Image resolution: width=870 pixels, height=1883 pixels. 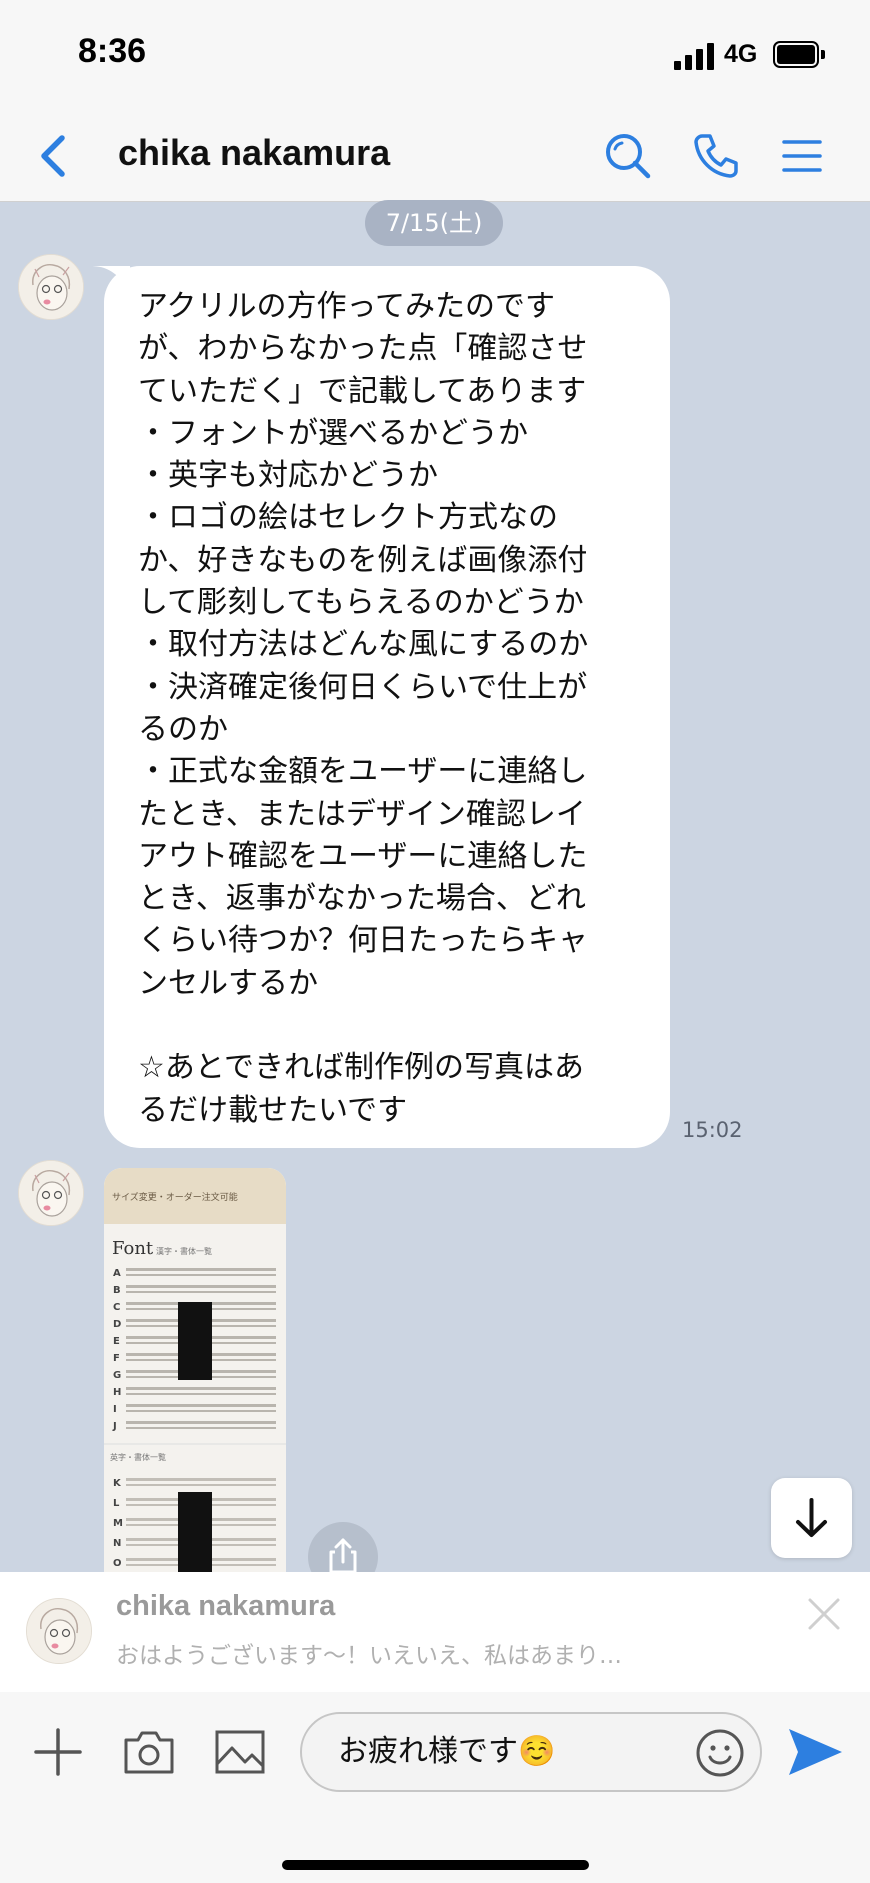 I want to click on arrow-down-icon, so click(x=811, y=1517).